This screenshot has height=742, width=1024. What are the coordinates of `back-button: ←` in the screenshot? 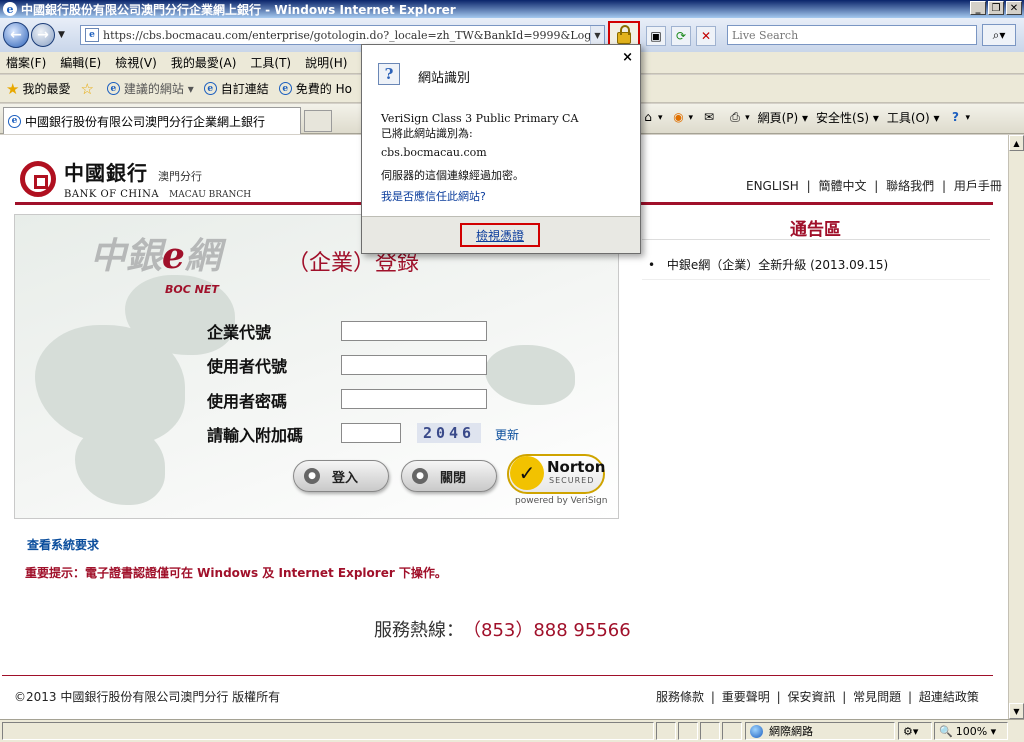 It's located at (16, 35).